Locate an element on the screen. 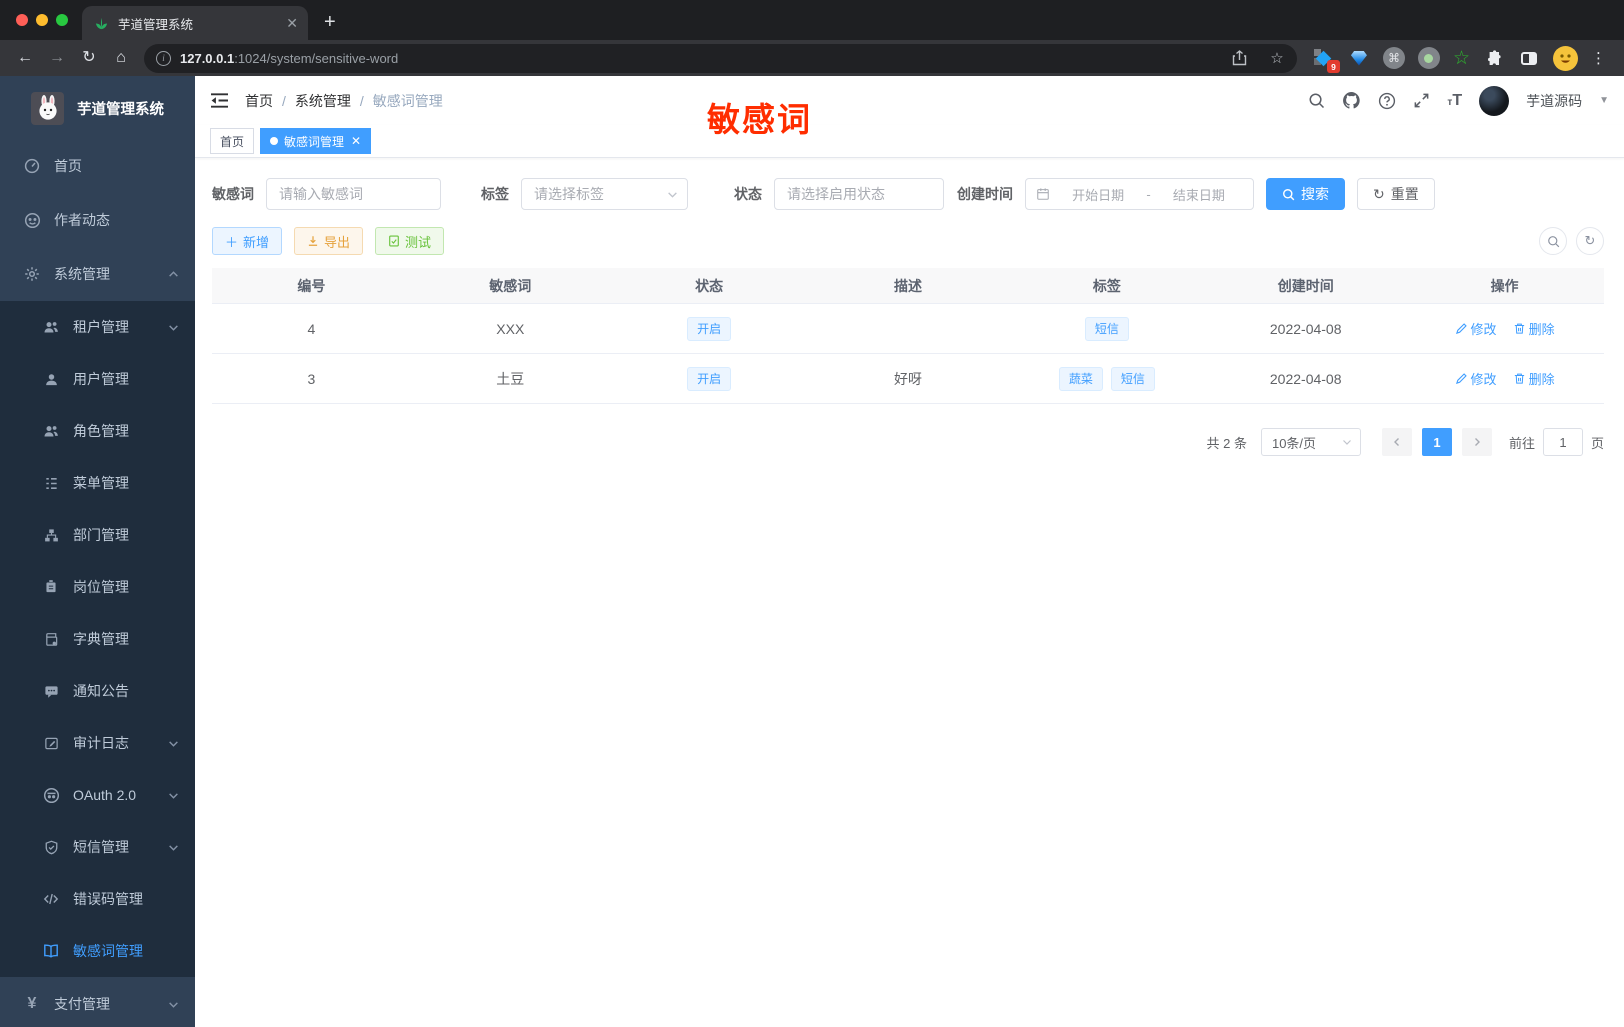 This screenshot has height=1027, width=1624. back-button: ← is located at coordinates (25, 58).